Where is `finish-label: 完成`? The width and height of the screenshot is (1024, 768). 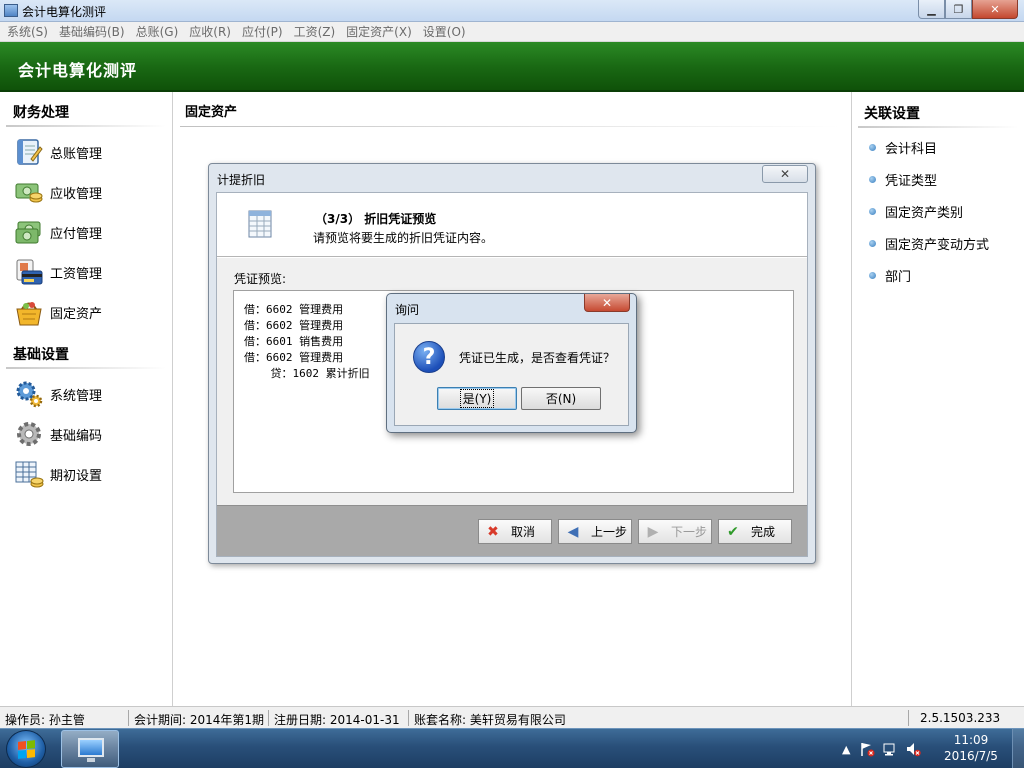 finish-label: 完成 is located at coordinates (763, 532).